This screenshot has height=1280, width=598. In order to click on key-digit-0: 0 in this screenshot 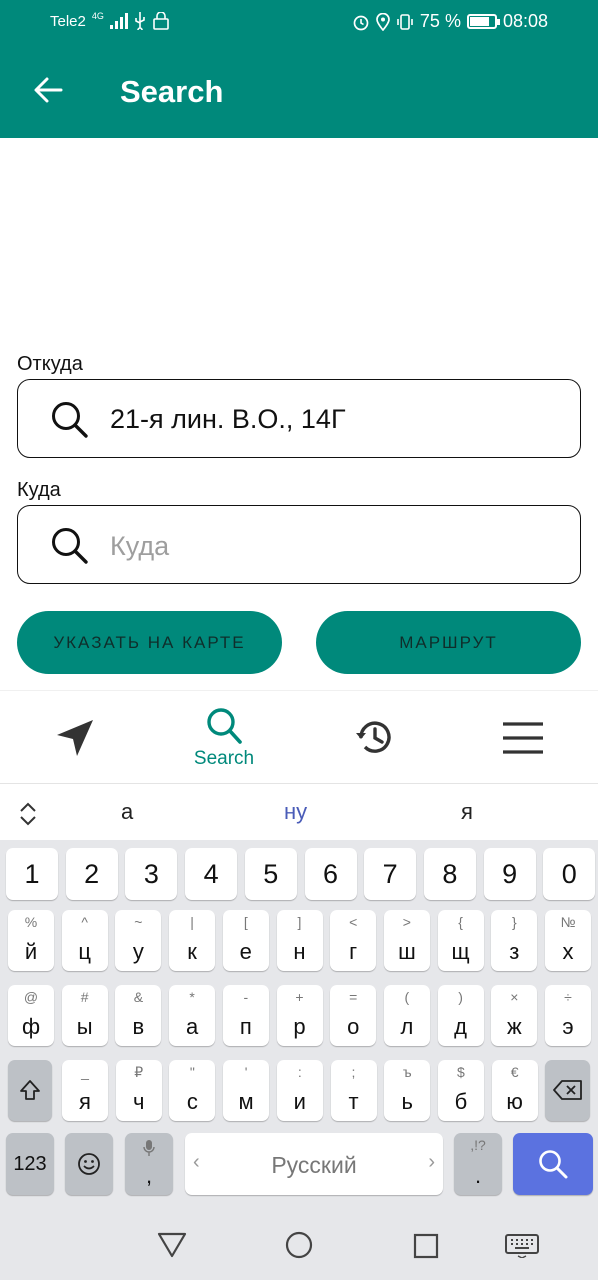, I will do `click(569, 874)`.